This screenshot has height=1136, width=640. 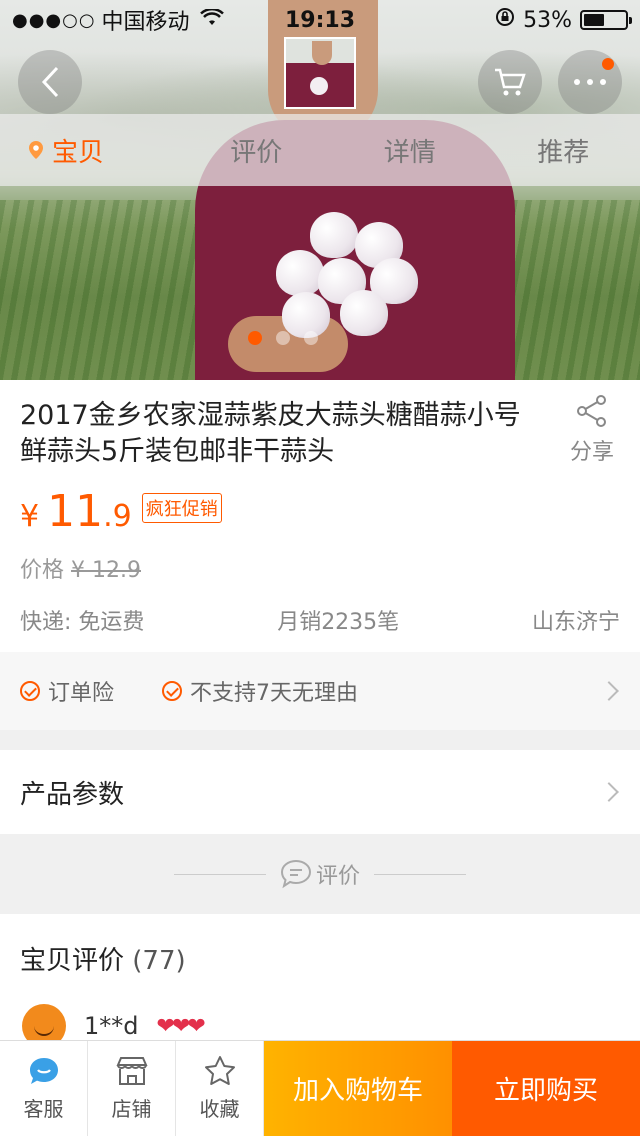 I want to click on customer-service-button: 客服, so click(x=44, y=1088).